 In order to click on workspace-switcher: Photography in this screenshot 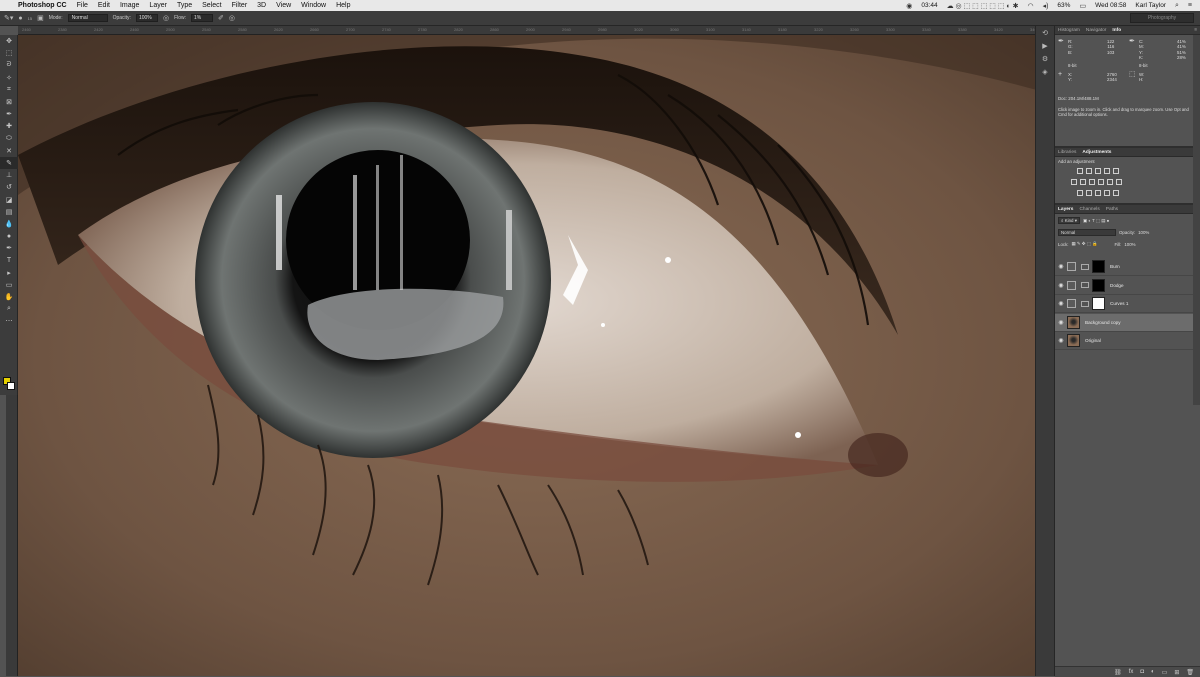, I will do `click(1162, 18)`.